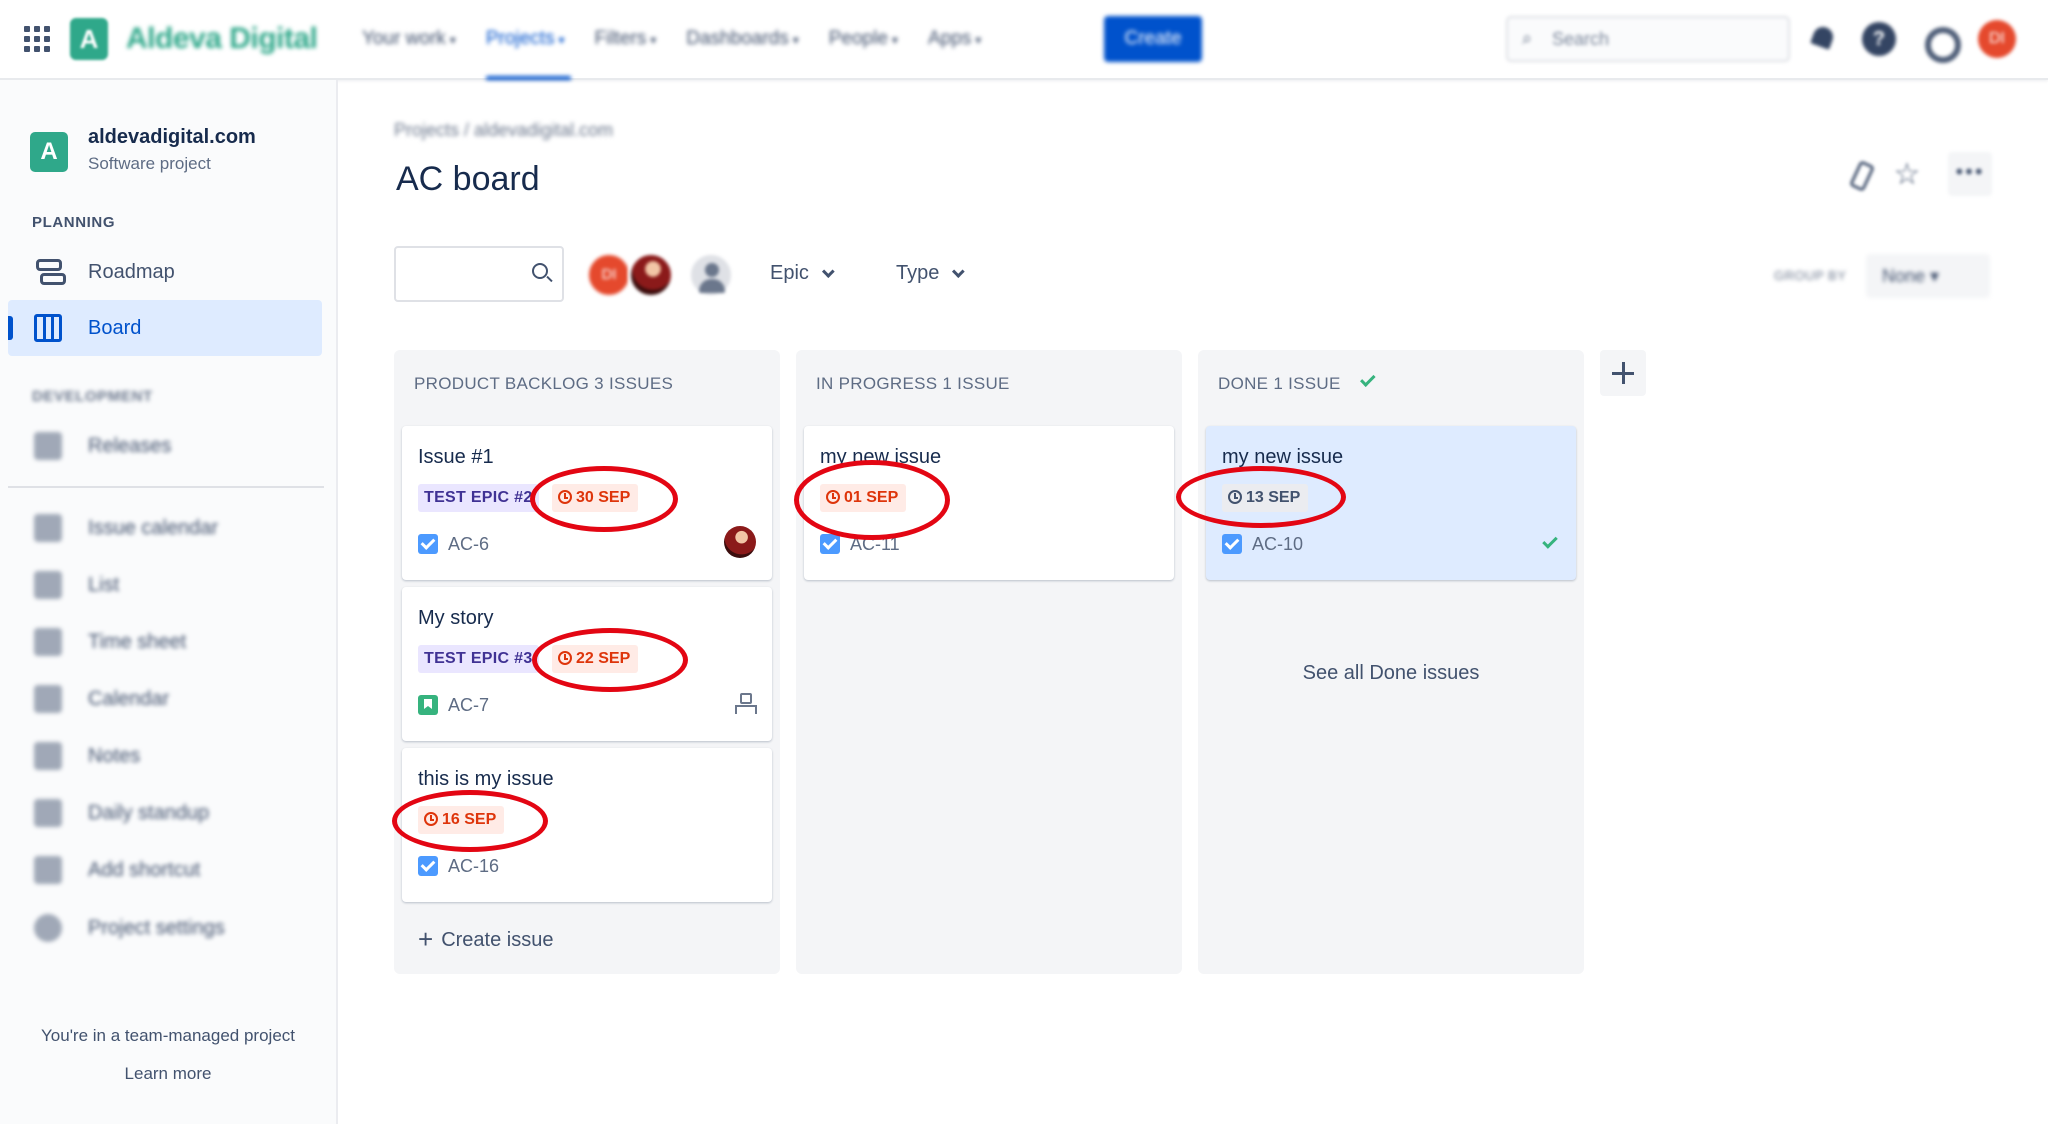  I want to click on board-search-input, so click(479, 274).